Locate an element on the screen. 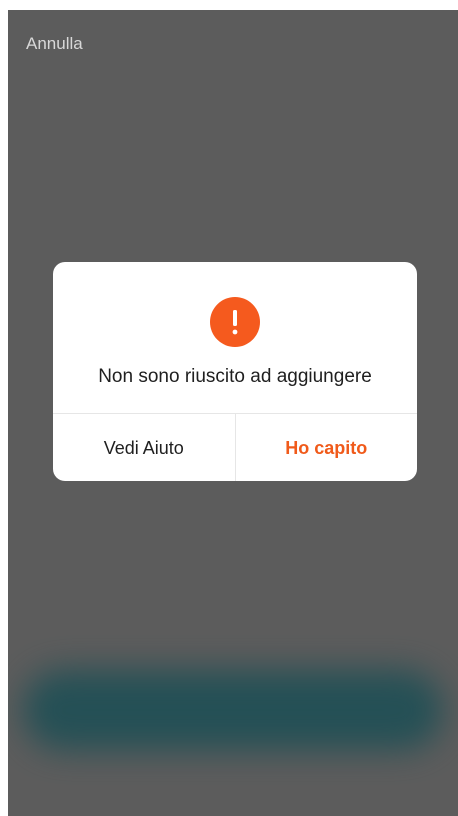 This screenshot has height=816, width=458. dialog-message: Non sono riuscito ad aggiungere is located at coordinates (235, 376).